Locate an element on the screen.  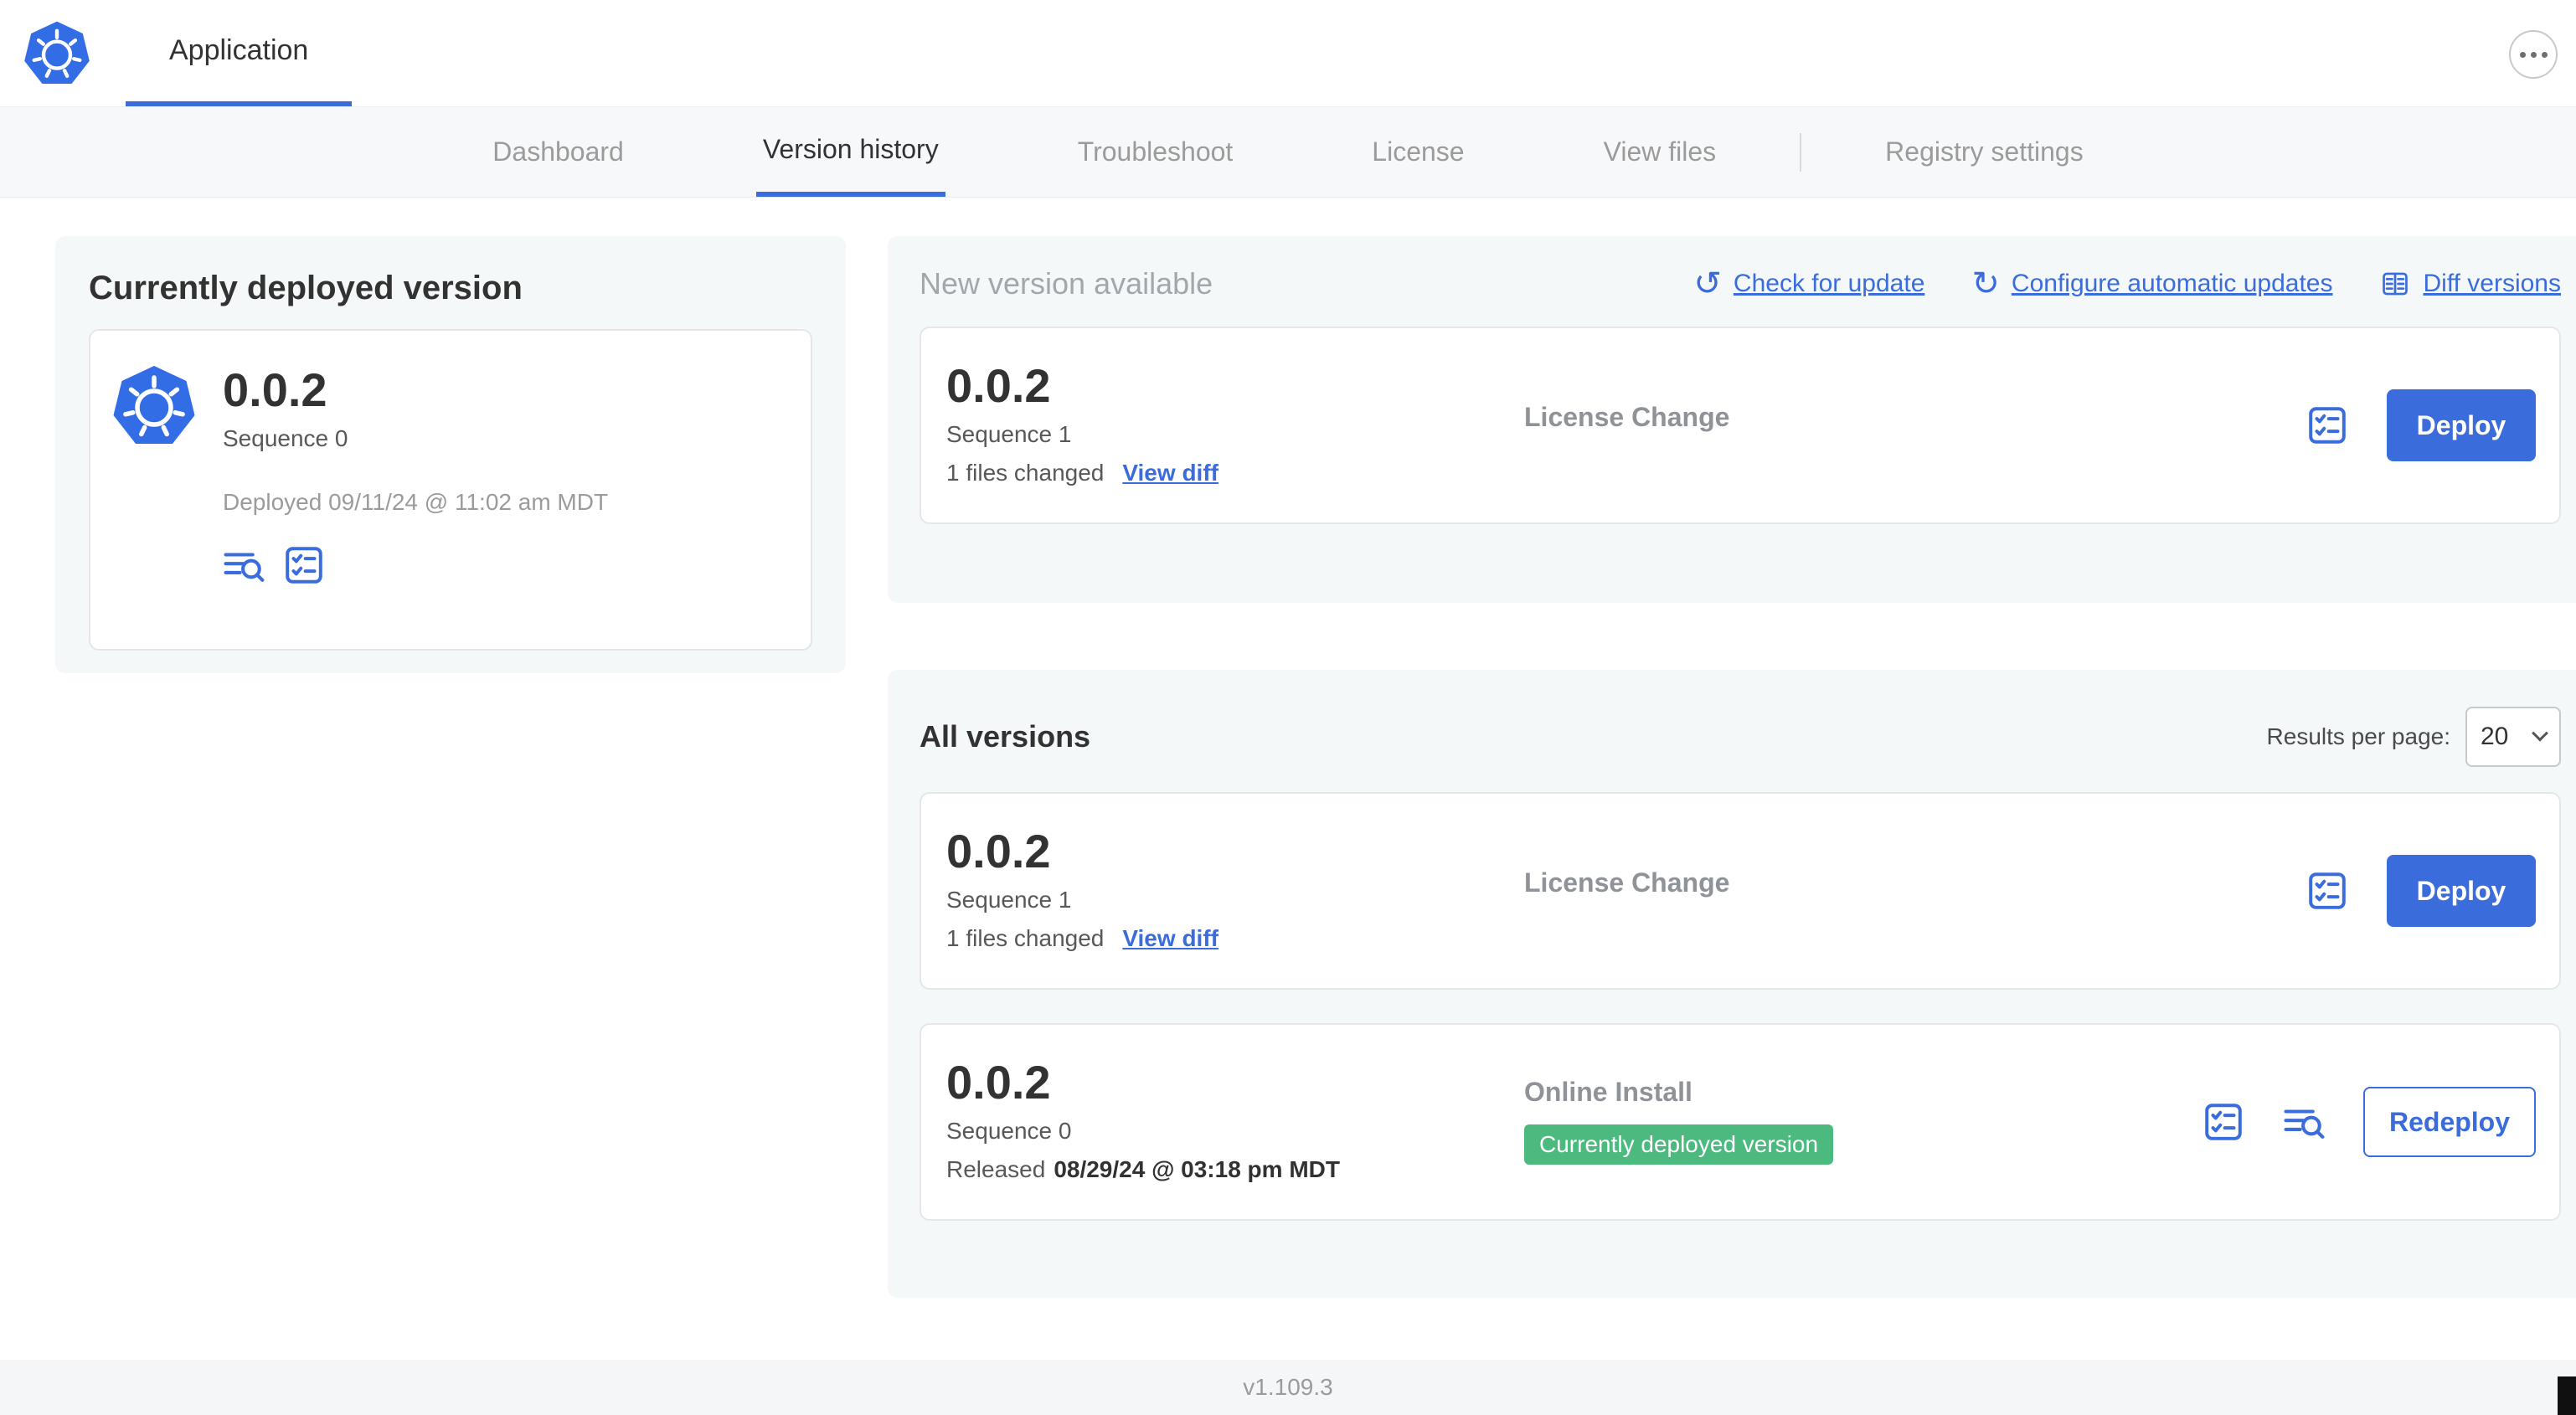
version-source-label: Online Install is located at coordinates (1608, 1092).